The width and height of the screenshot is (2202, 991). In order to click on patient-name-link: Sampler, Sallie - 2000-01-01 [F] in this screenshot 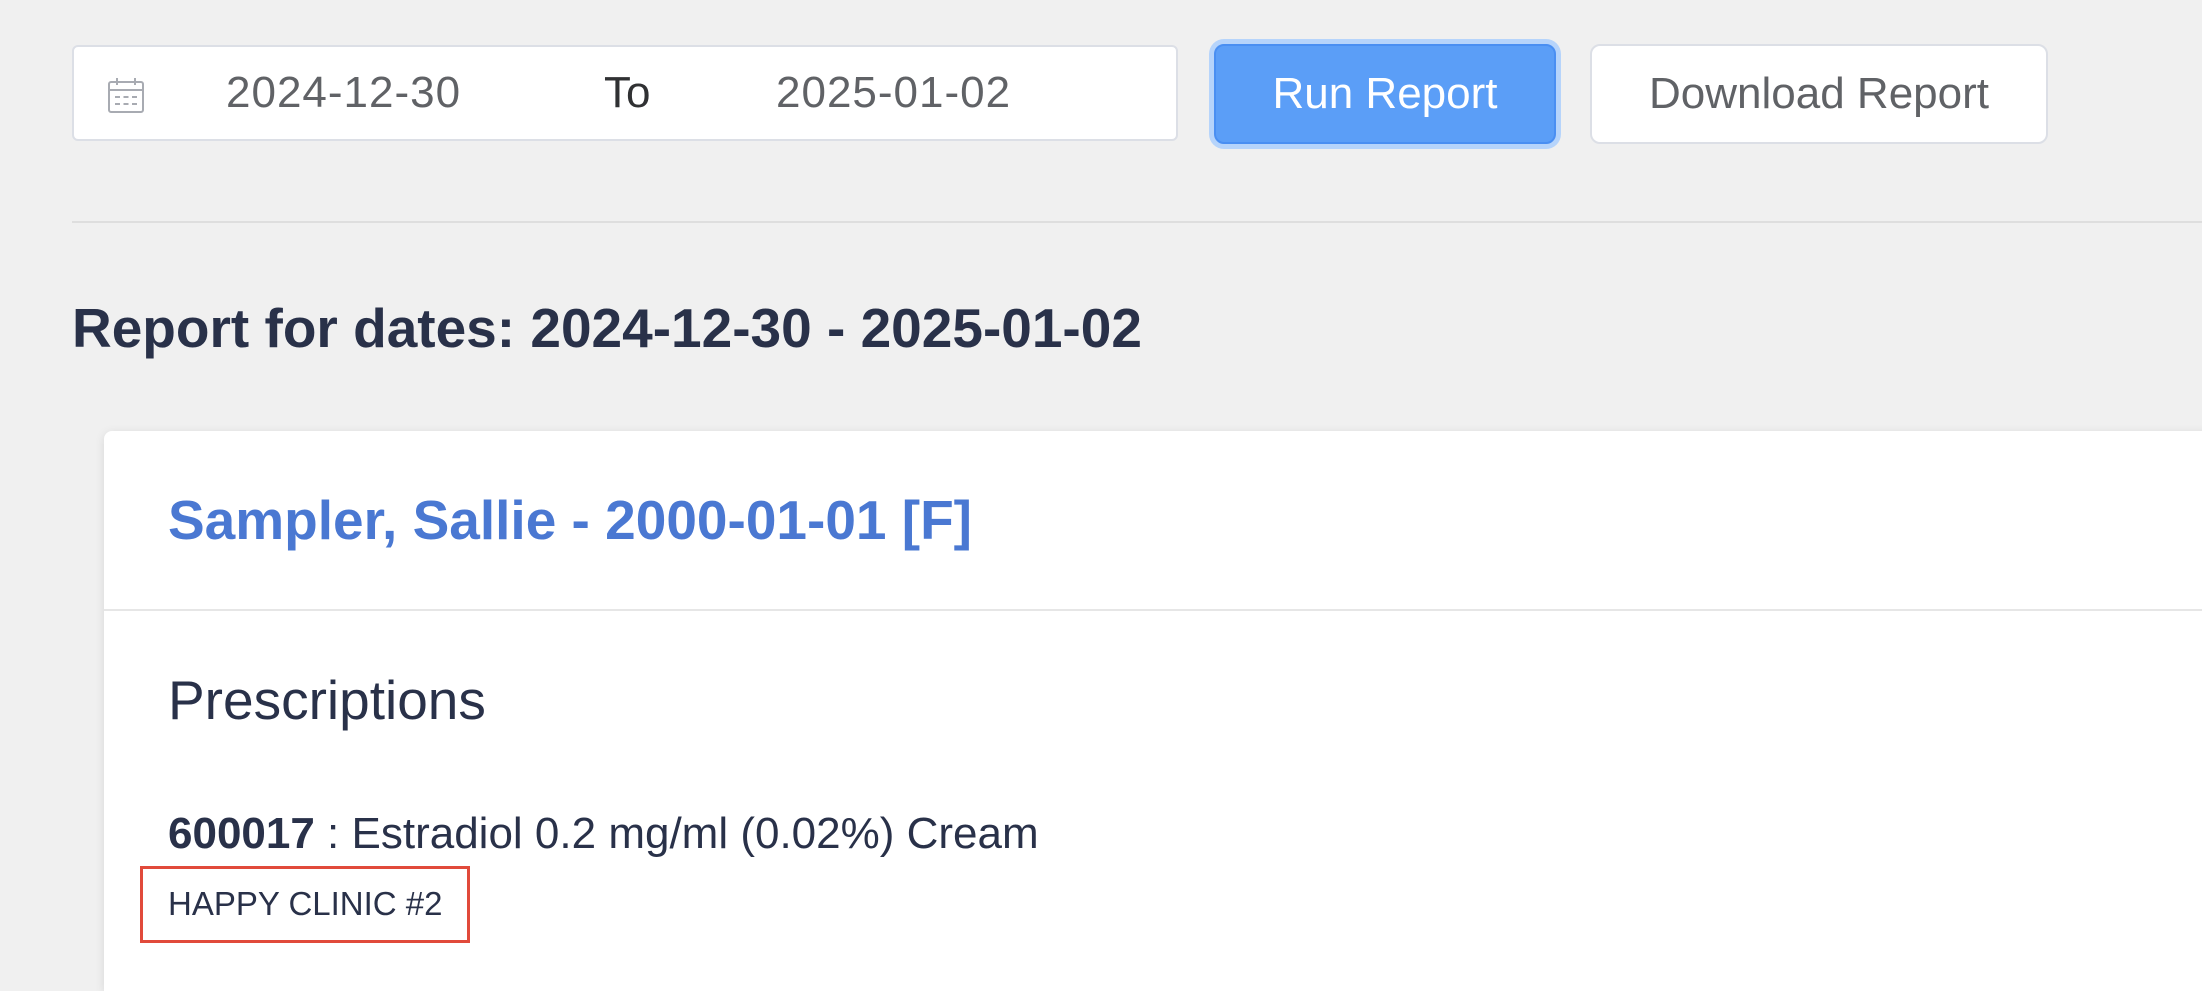, I will do `click(570, 520)`.